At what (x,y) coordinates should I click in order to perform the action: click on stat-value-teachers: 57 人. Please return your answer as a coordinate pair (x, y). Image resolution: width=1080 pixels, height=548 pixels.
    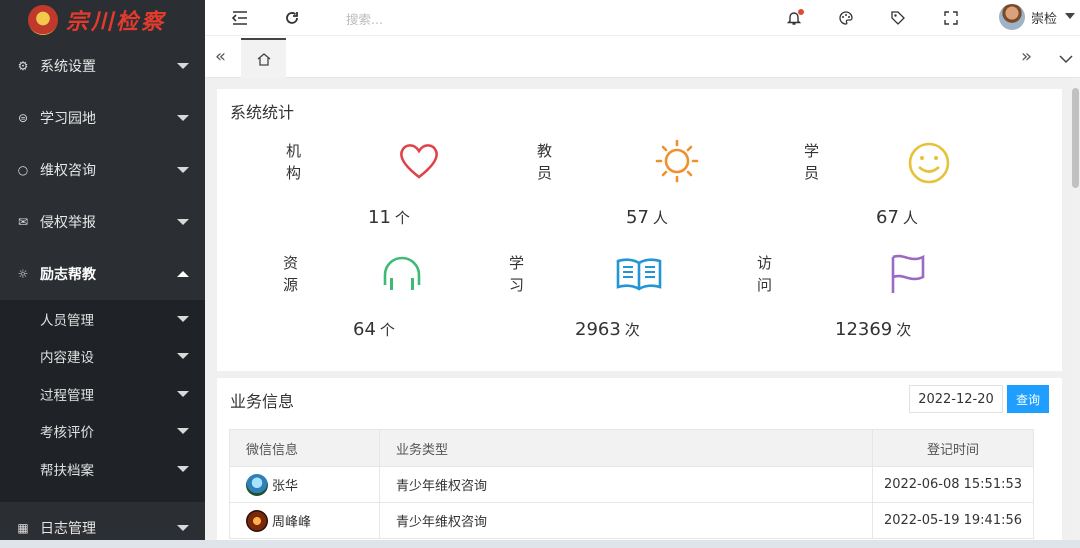
    Looking at the image, I should click on (647, 217).